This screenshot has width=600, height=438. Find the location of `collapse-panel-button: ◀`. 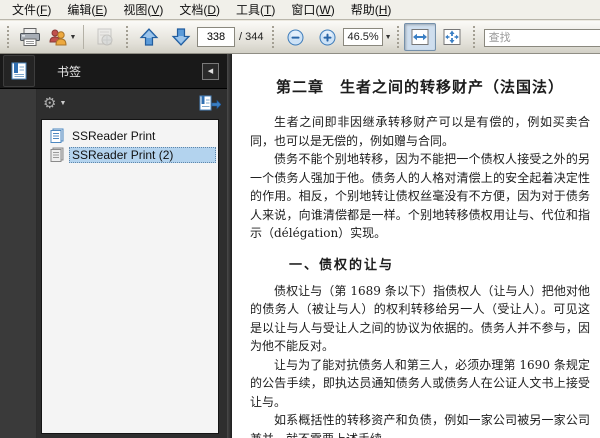

collapse-panel-button: ◀ is located at coordinates (210, 71).